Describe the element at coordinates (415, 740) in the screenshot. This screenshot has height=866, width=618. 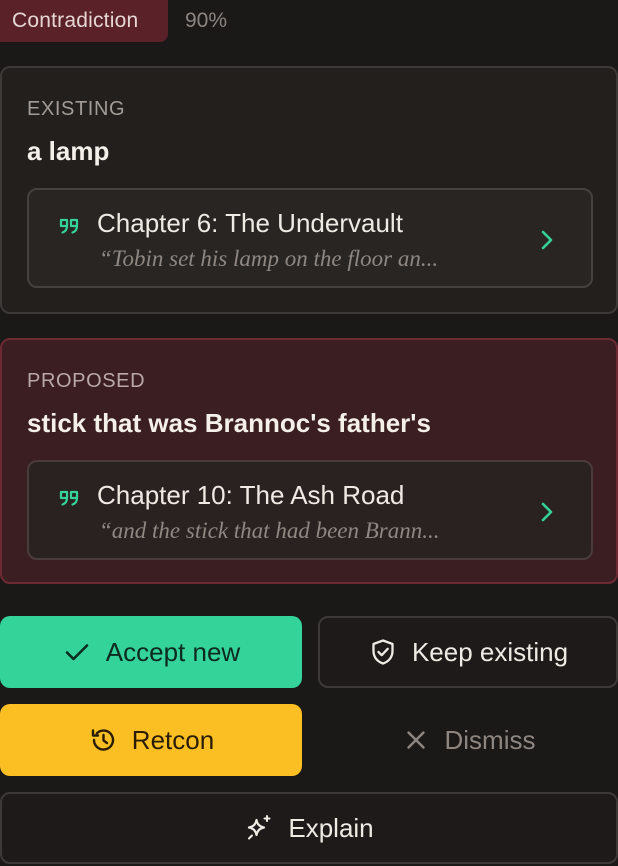
I see `close-icon` at that location.